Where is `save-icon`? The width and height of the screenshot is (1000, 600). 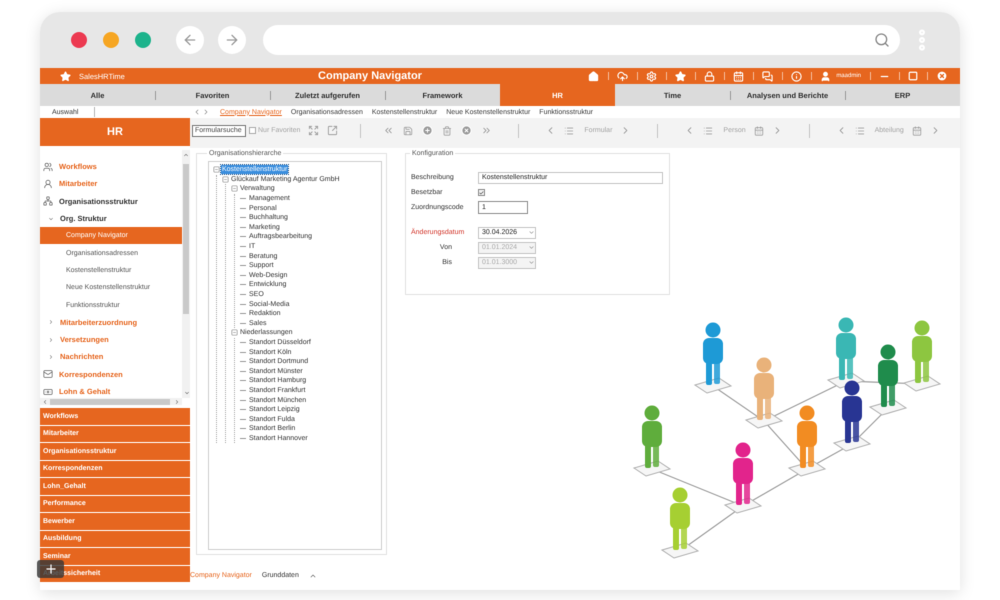 save-icon is located at coordinates (408, 131).